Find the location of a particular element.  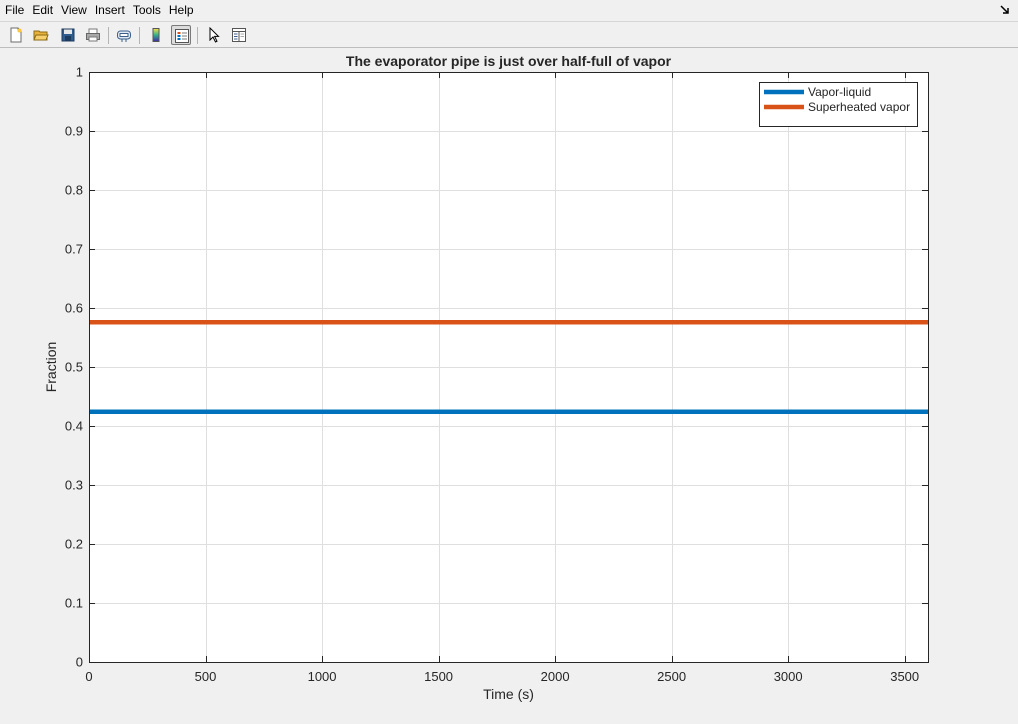

link-plot-button is located at coordinates (124, 35).